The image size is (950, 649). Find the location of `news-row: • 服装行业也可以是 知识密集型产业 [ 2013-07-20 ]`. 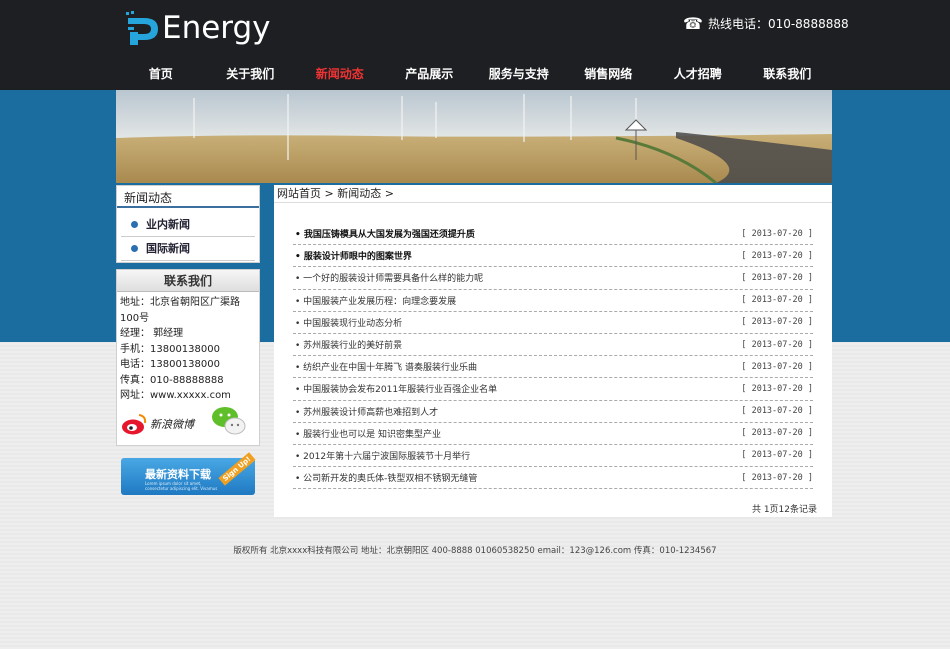

news-row: • 服装行业也可以是 知识密集型产业 [ 2013-07-20 ] is located at coordinates (553, 434).